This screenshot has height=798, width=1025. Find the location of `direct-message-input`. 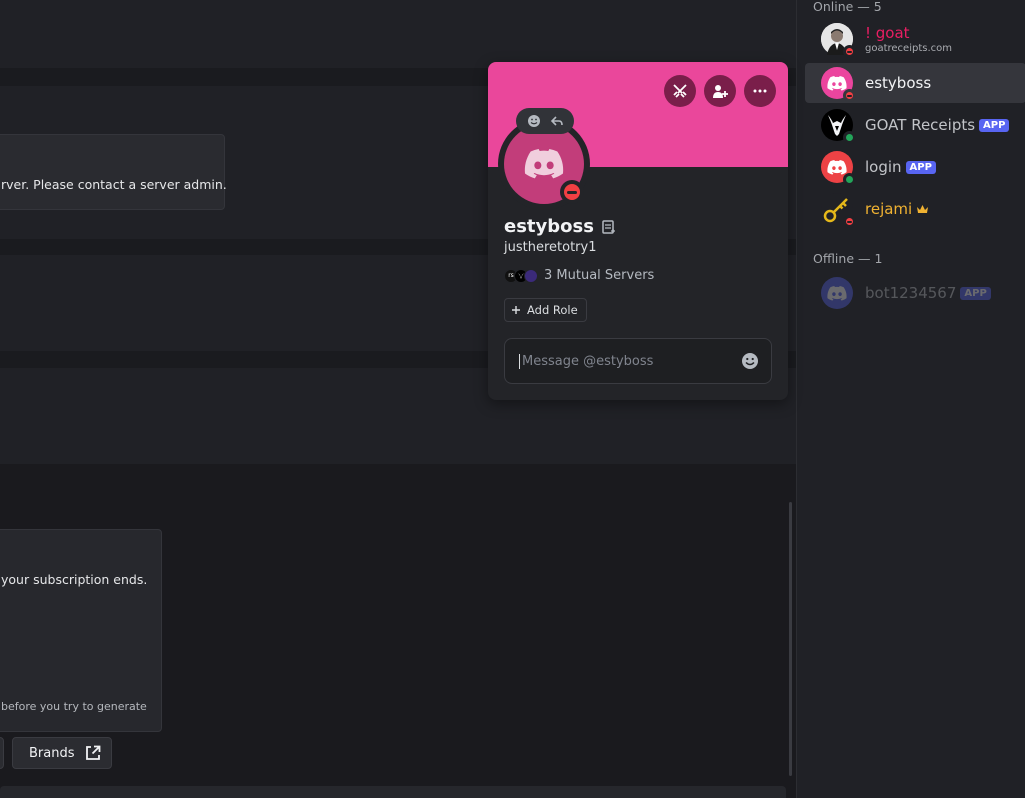

direct-message-input is located at coordinates (624, 361).